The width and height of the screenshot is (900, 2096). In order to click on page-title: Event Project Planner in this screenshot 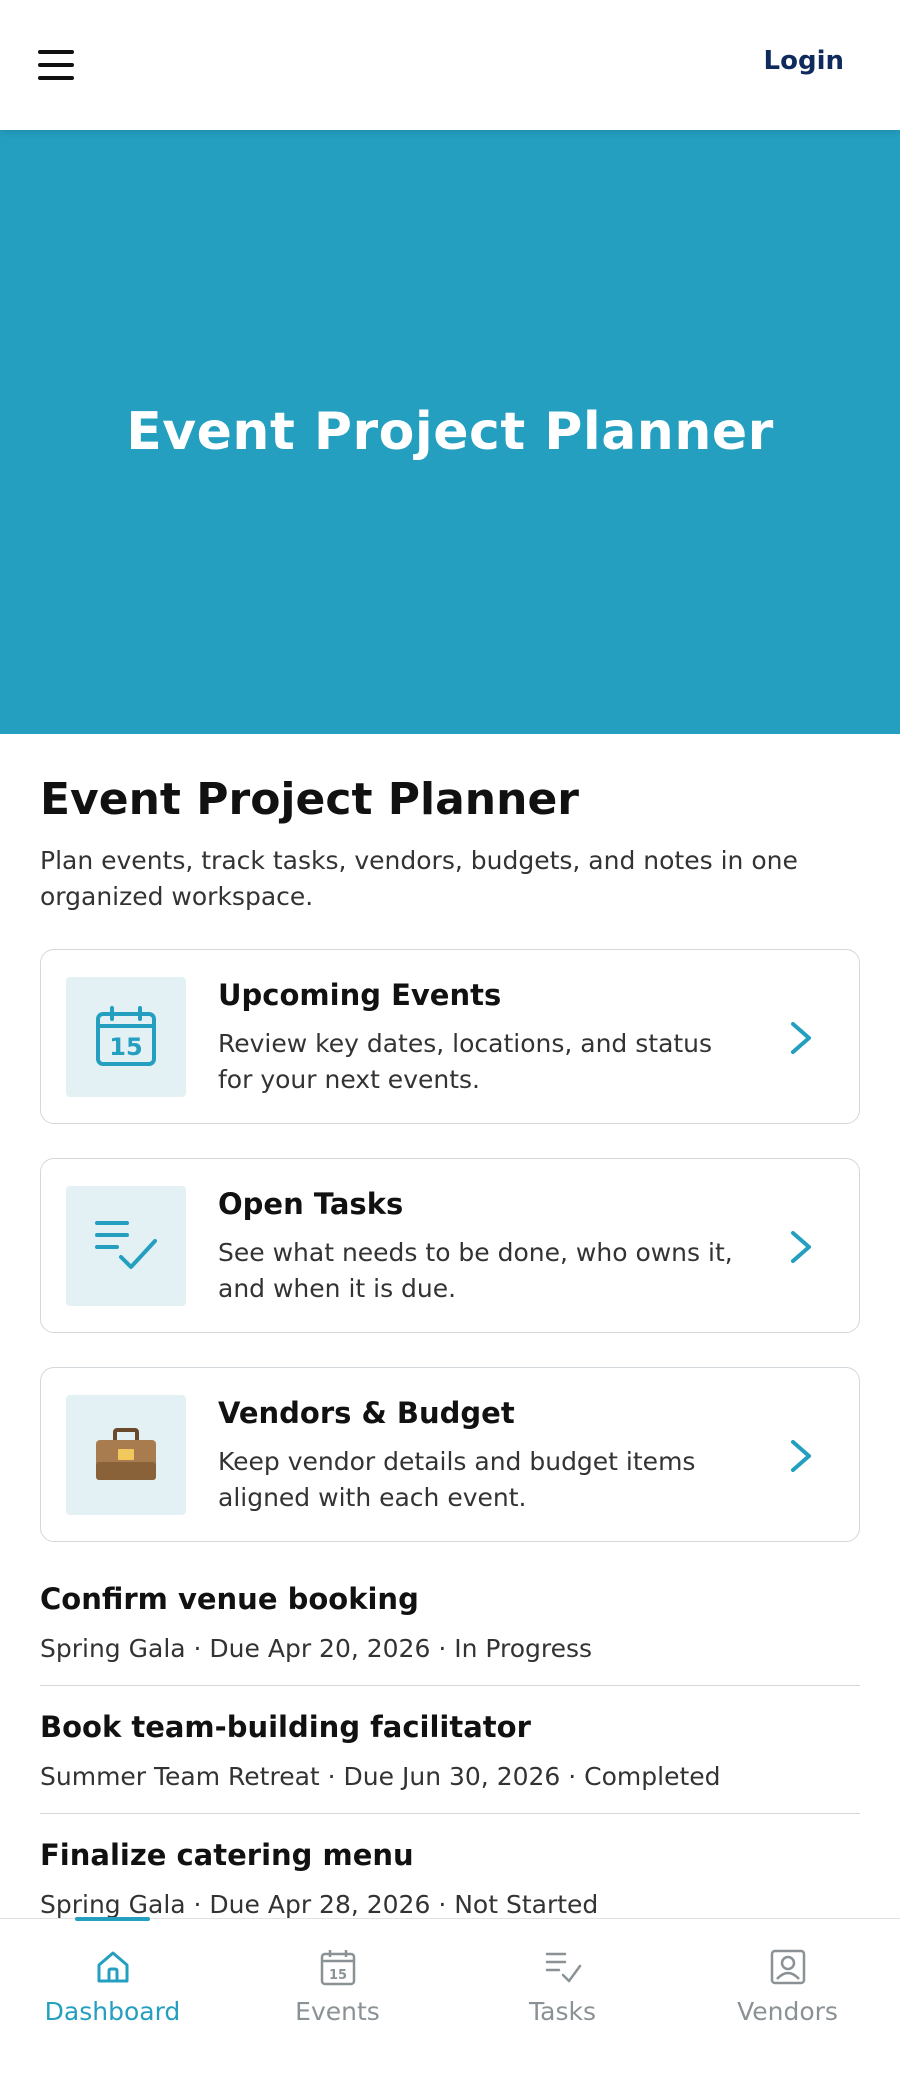, I will do `click(309, 799)`.